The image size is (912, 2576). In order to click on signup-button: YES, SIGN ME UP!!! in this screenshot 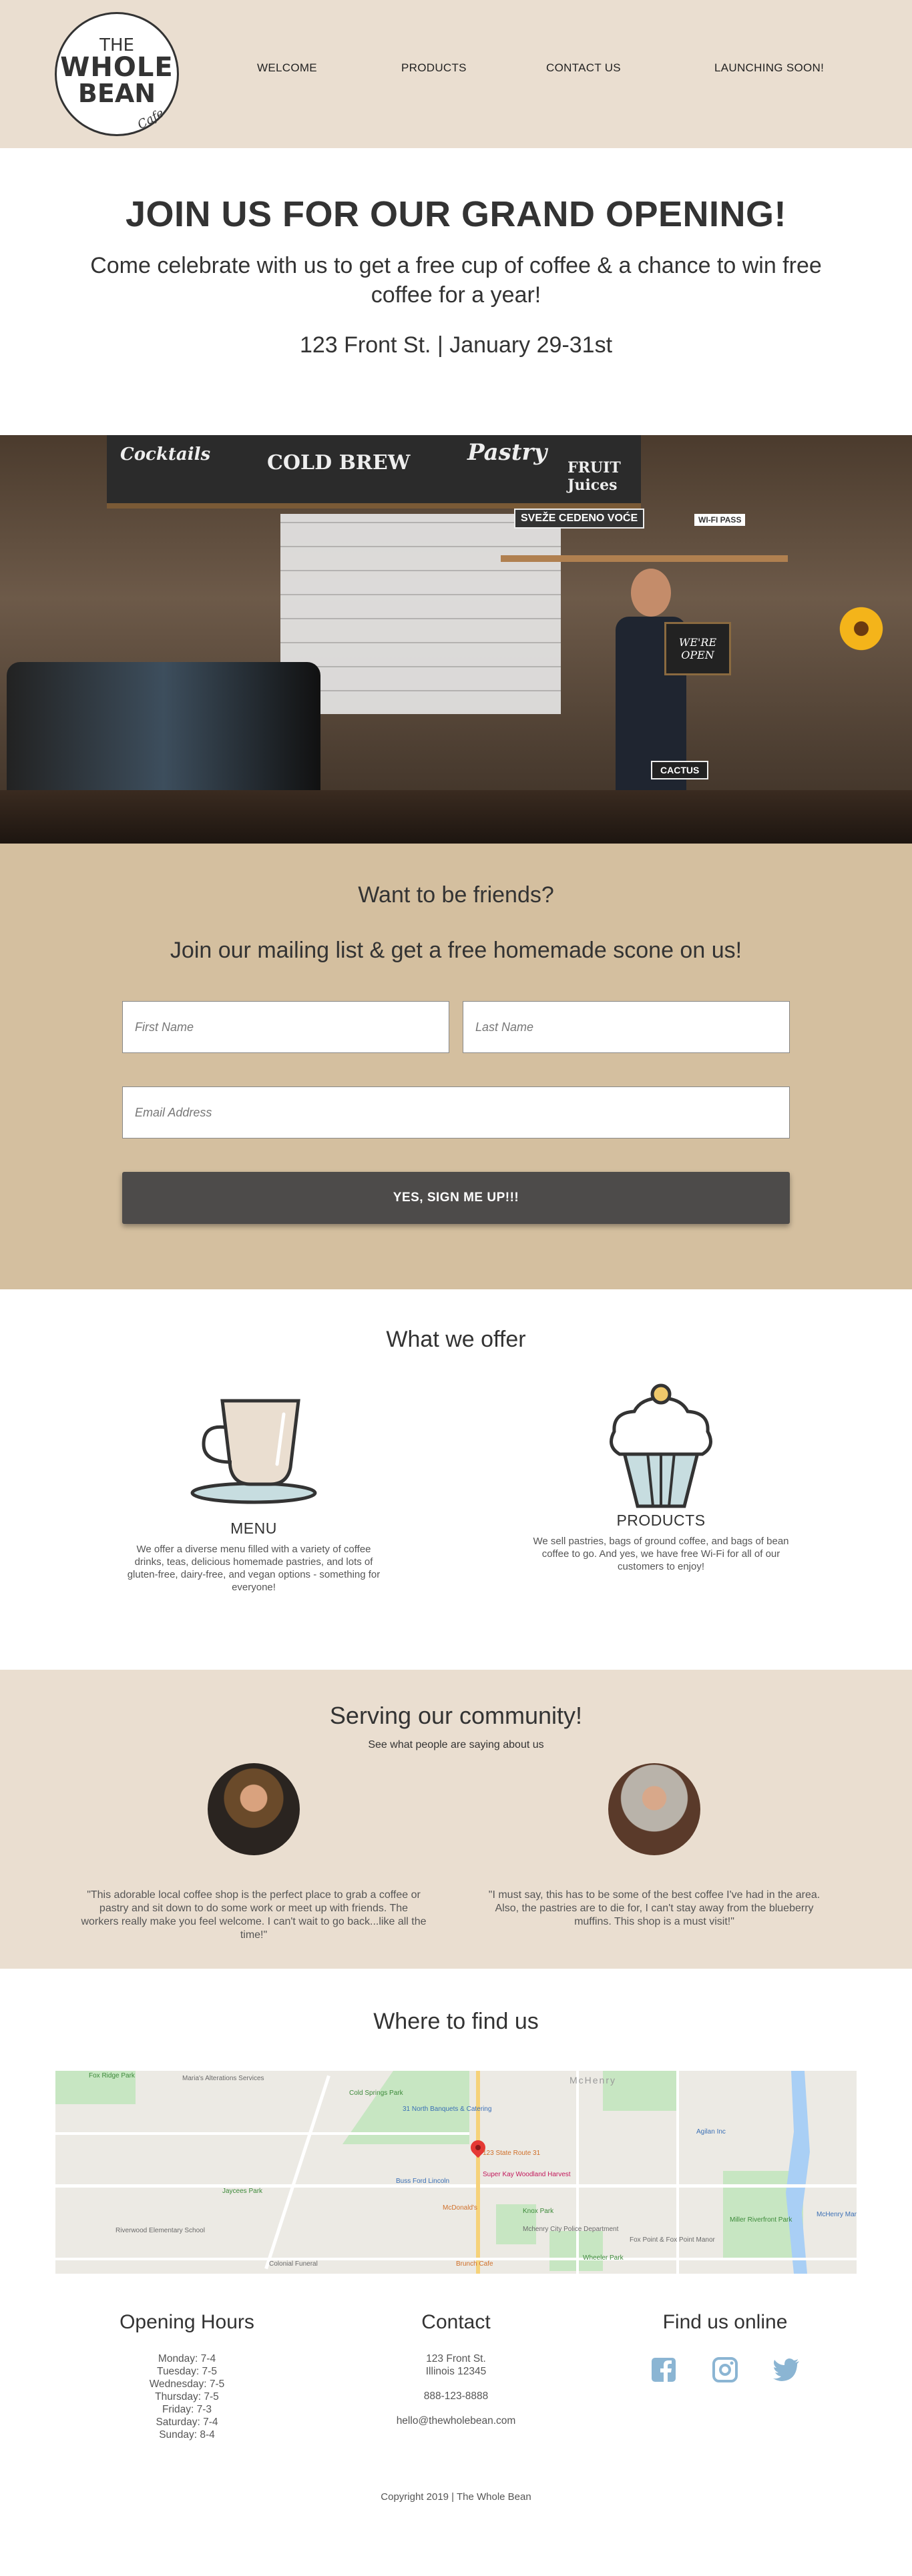, I will do `click(456, 1198)`.